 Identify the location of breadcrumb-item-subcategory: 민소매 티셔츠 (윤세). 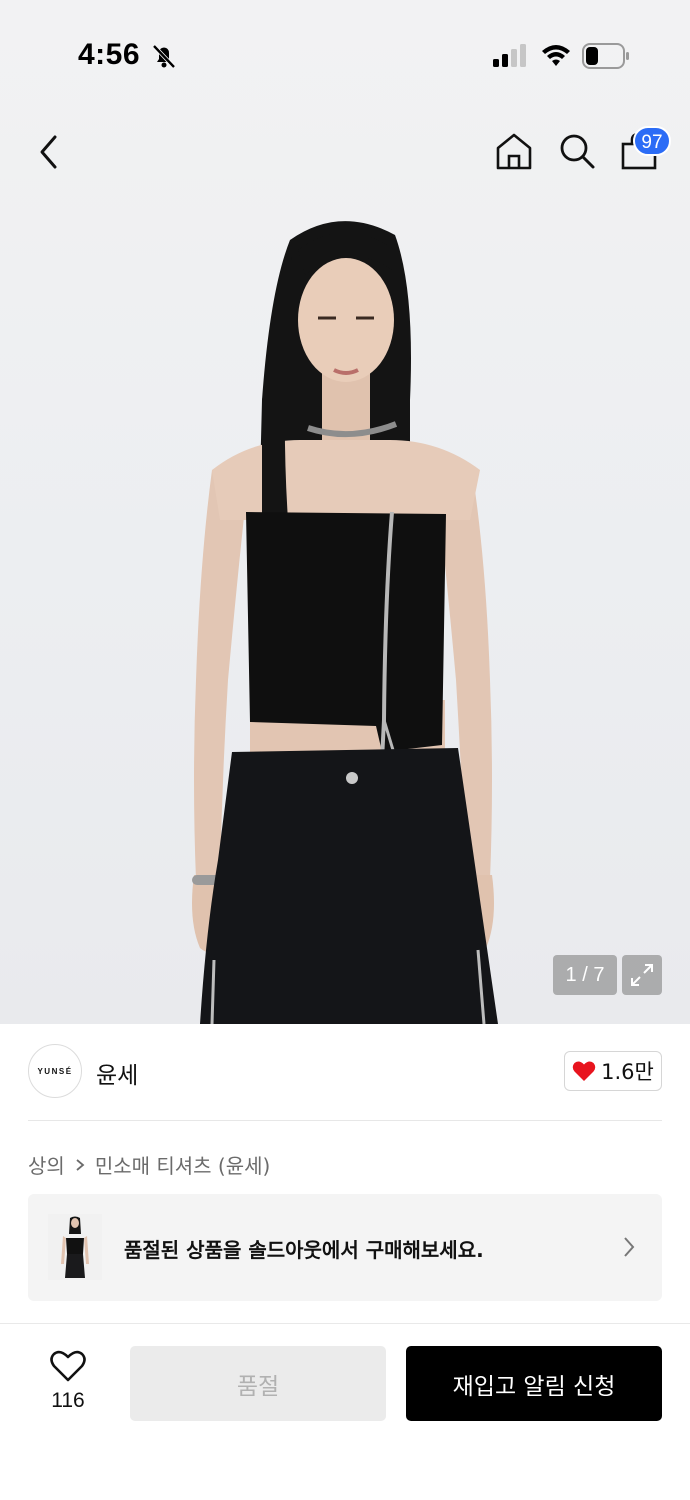
(183, 1164).